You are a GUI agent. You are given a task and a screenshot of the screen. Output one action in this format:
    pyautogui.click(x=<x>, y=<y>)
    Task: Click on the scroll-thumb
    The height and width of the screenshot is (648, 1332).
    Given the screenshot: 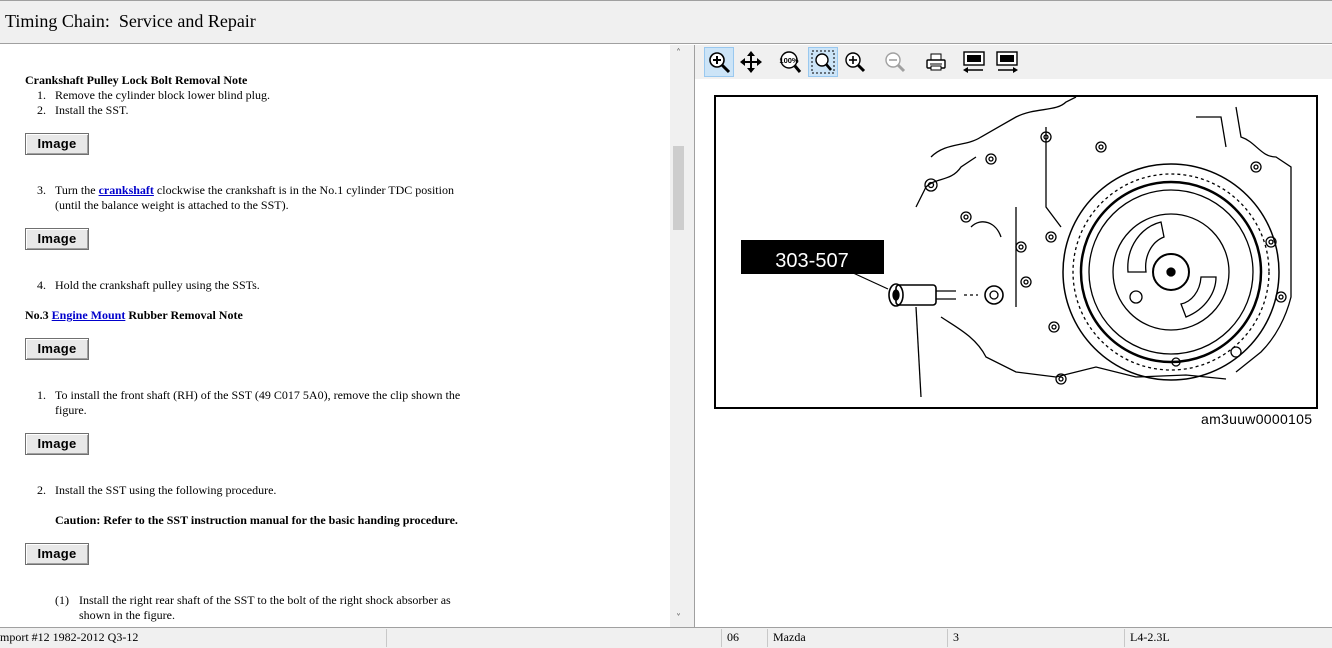 What is the action you would take?
    pyautogui.click(x=678, y=188)
    